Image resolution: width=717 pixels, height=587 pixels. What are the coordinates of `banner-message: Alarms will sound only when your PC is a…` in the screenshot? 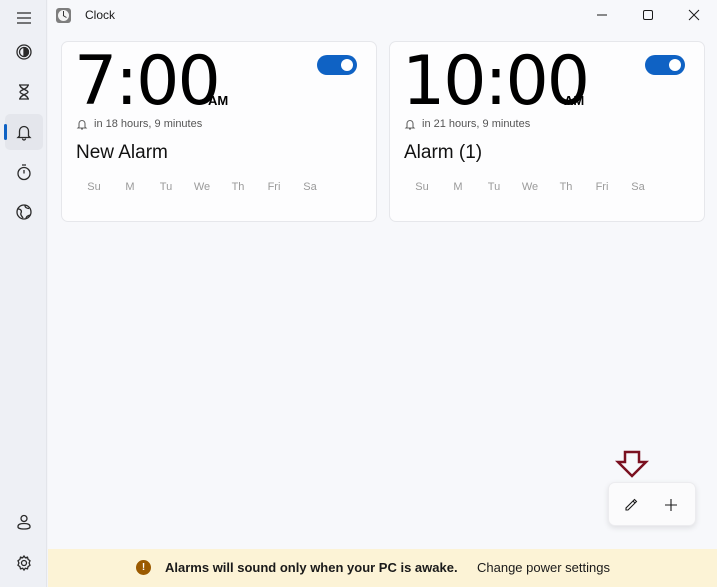 It's located at (311, 567).